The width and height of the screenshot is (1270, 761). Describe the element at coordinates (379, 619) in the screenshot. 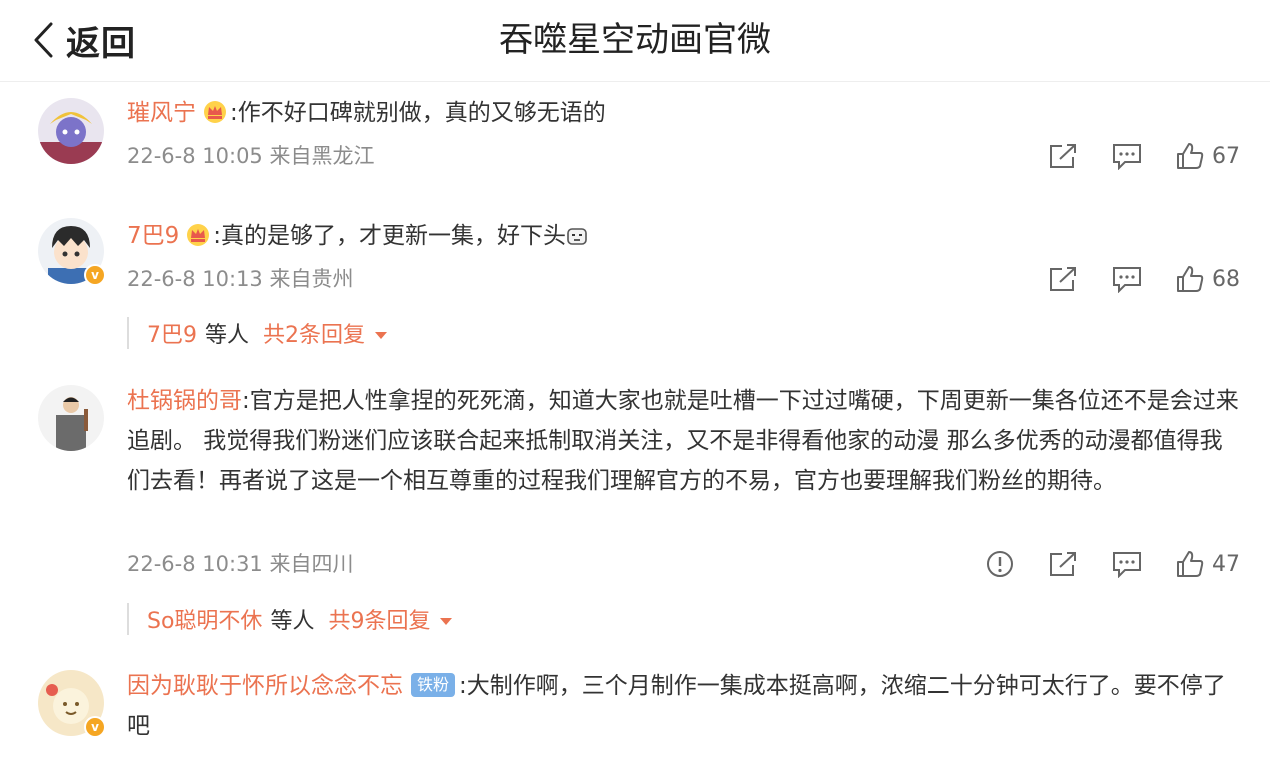

I see `reply-count: 共9条回复` at that location.